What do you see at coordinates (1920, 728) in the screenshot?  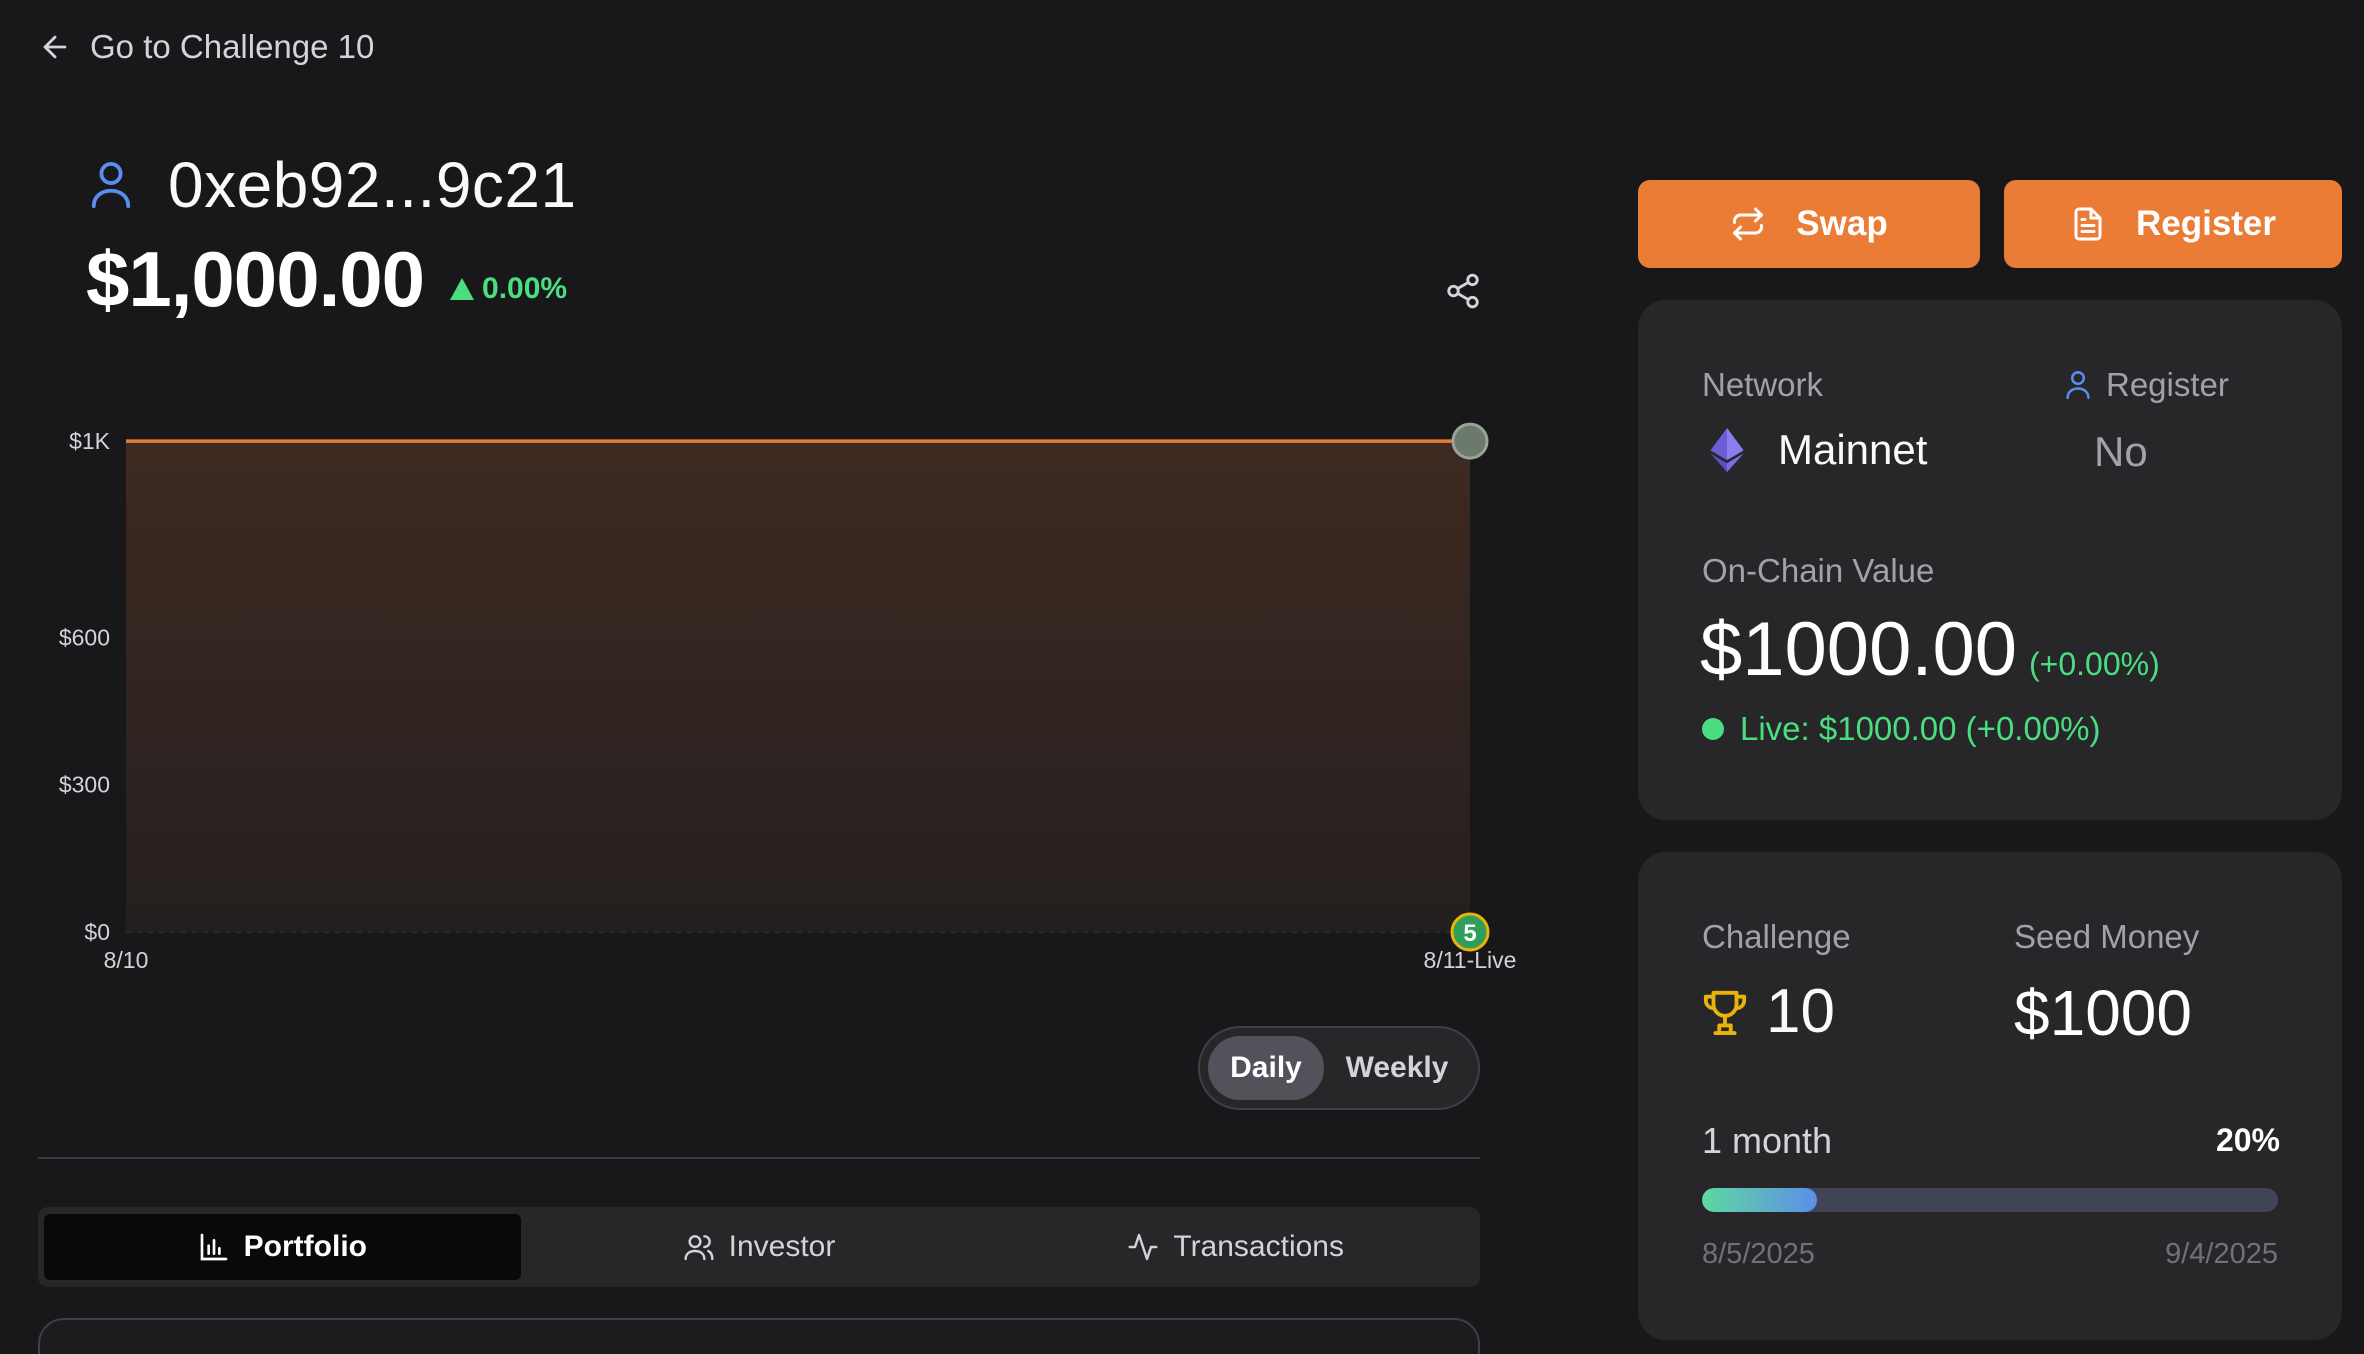 I see `live-value-text: Live: $1000.00 (+0.00%)` at bounding box center [1920, 728].